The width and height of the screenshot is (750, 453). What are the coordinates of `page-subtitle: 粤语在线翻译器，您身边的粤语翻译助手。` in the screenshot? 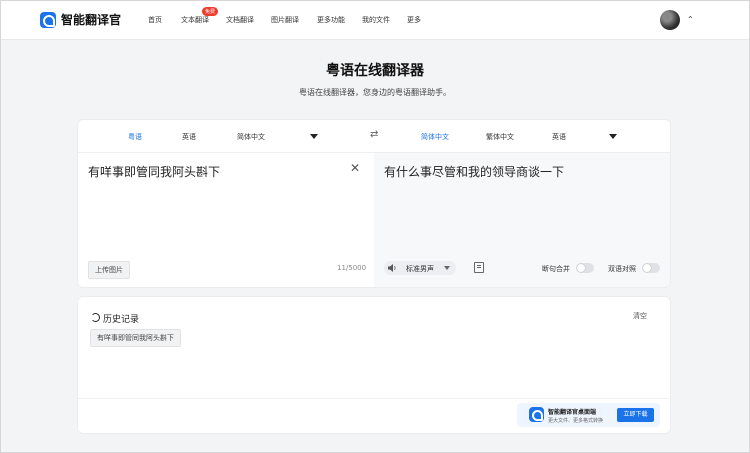 It's located at (375, 92).